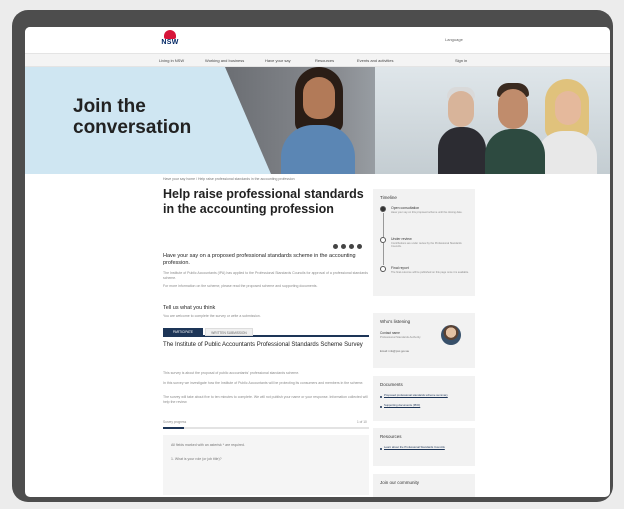 This screenshot has height=509, width=624. What do you see at coordinates (461, 109) in the screenshot?
I see `older-man-face` at bounding box center [461, 109].